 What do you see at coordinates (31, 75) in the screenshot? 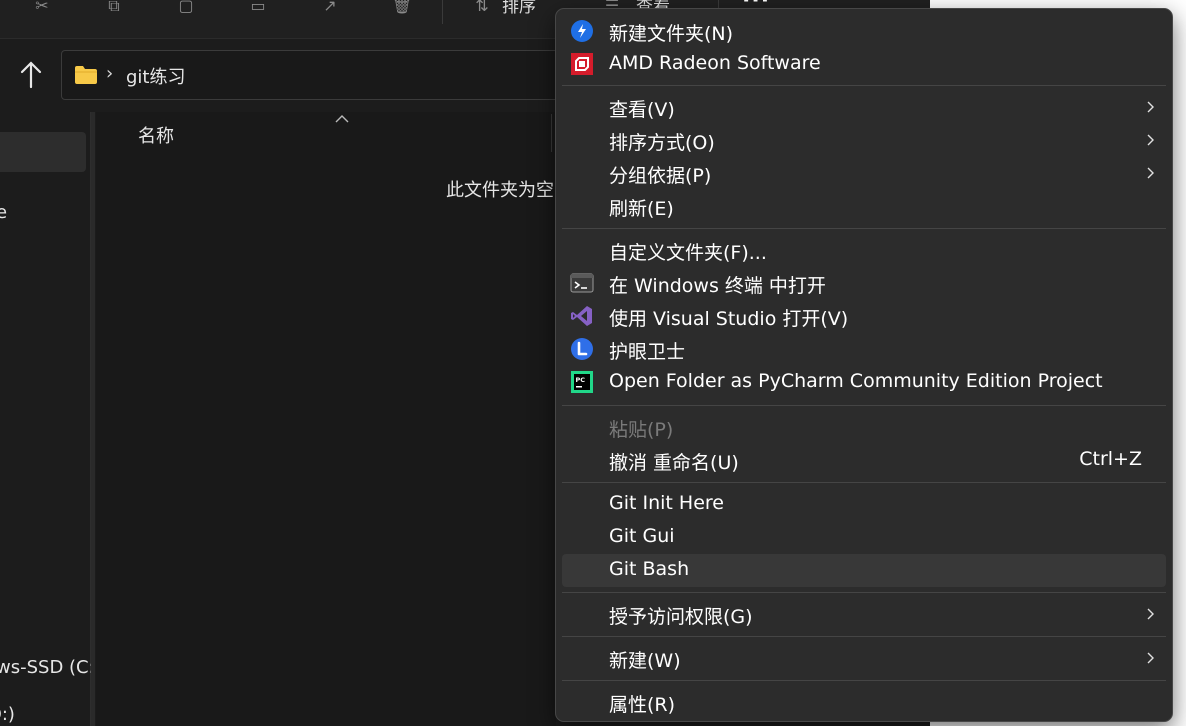
I see `up-arrow-icon` at bounding box center [31, 75].